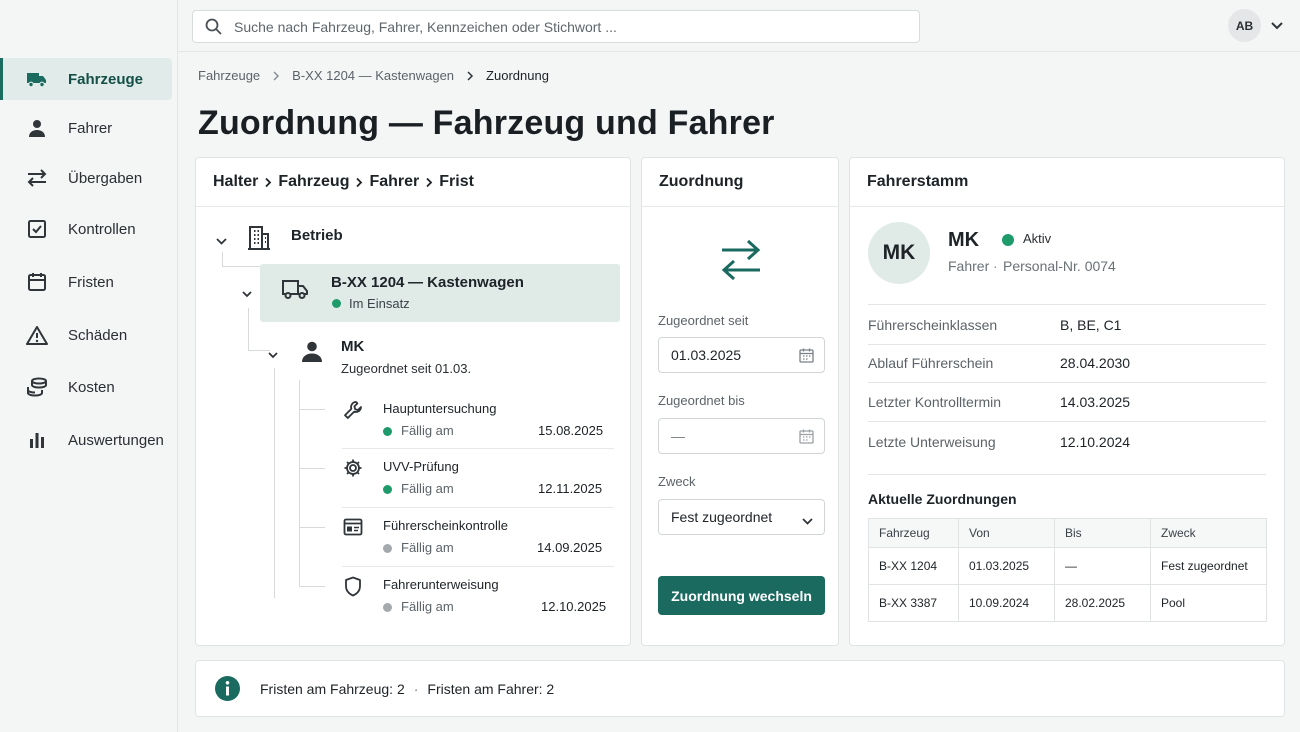 This screenshot has width=1300, height=732. I want to click on assigned-to-field: —, so click(741, 436).